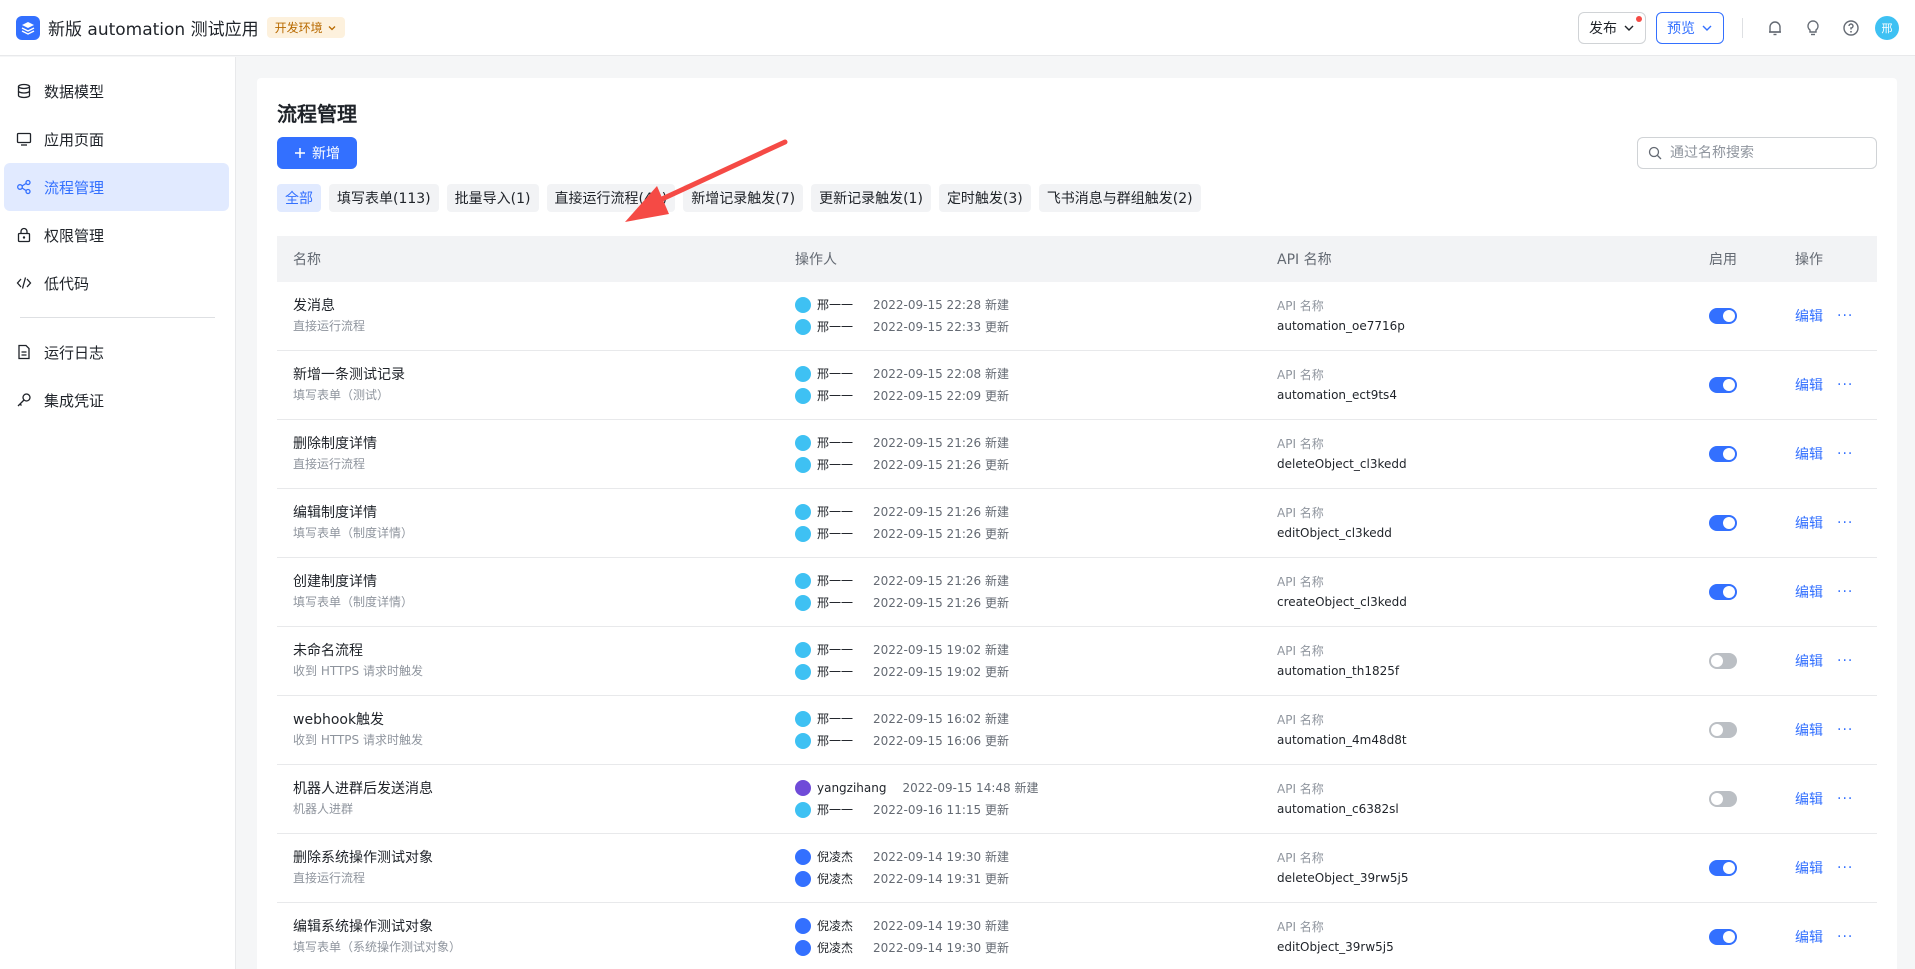 Image resolution: width=1915 pixels, height=969 pixels. Describe the element at coordinates (536, 651) in the screenshot. I see `flow-name: 未命名流程` at that location.